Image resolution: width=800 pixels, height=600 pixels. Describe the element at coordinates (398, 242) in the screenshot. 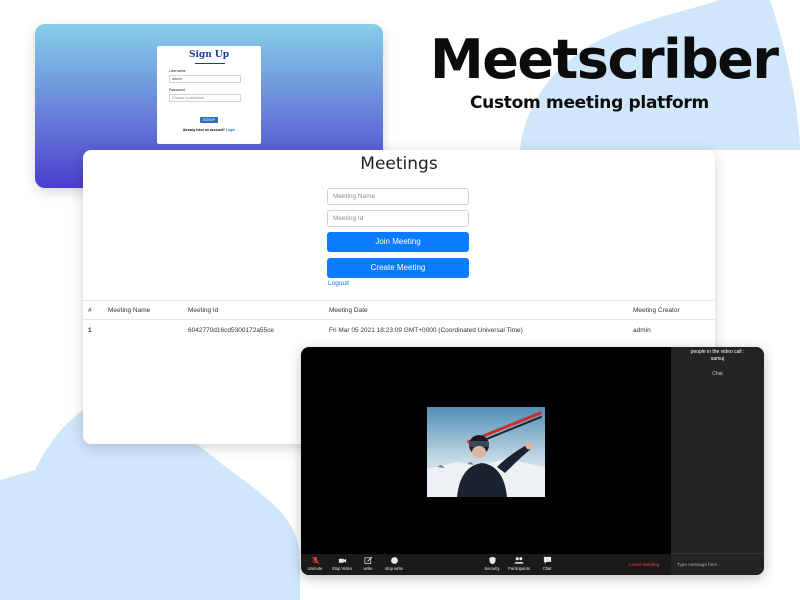

I see `join-meeting-button: Join Meeting` at that location.